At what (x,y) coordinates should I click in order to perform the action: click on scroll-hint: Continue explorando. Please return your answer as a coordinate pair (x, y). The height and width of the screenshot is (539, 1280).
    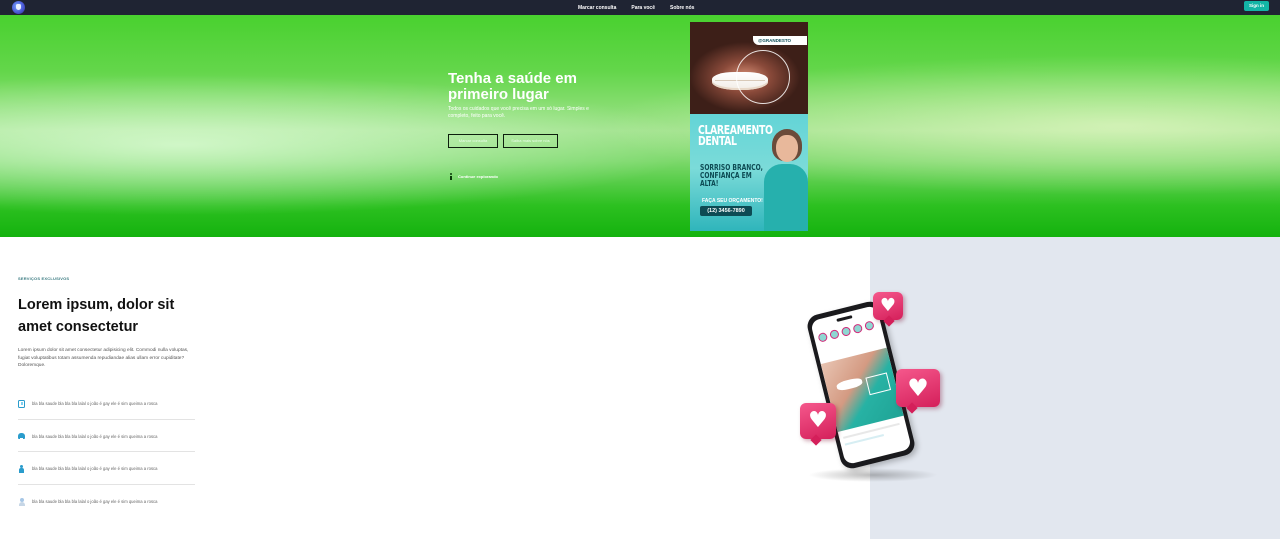
    Looking at the image, I should click on (473, 176).